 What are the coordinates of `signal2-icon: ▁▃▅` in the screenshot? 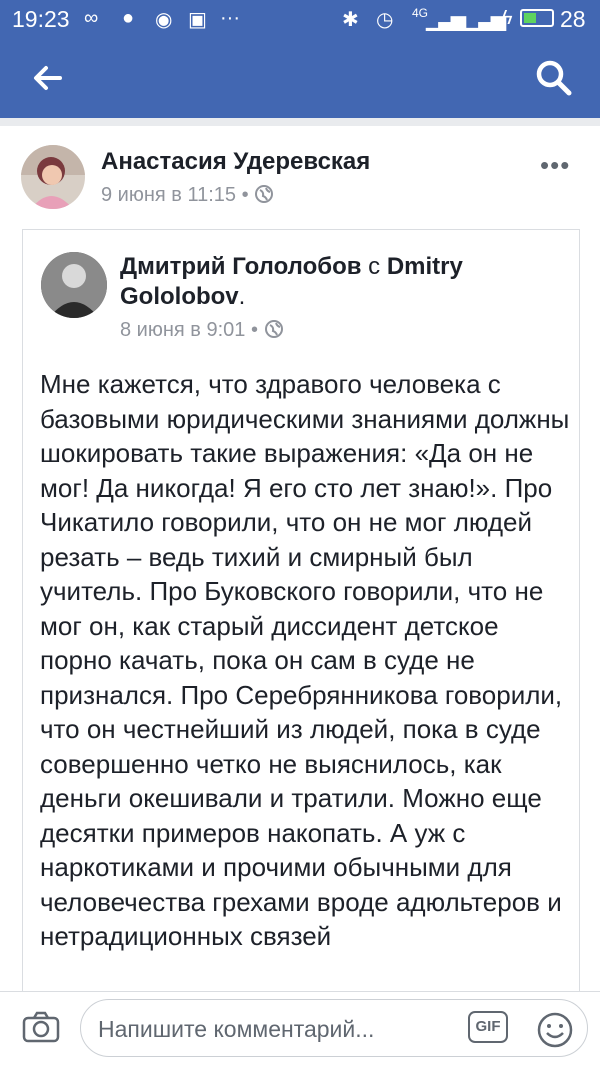 It's located at (486, 20).